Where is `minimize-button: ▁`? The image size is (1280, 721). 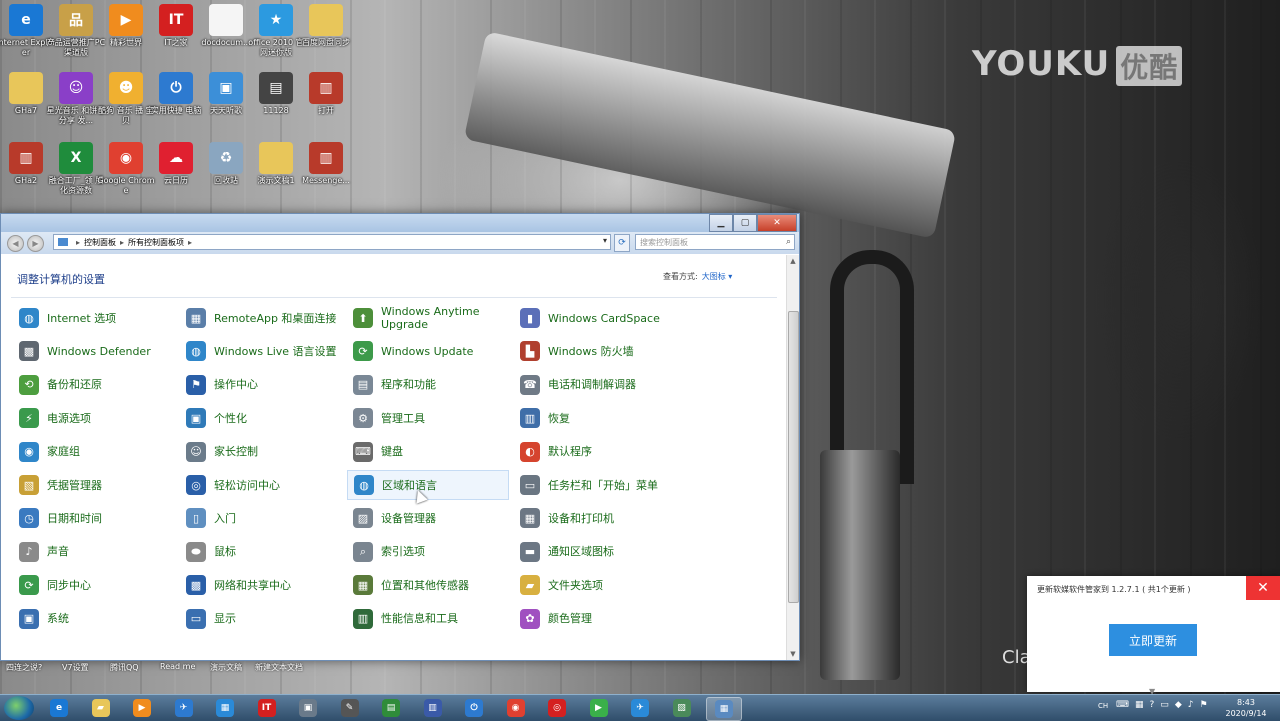 minimize-button: ▁ is located at coordinates (721, 223).